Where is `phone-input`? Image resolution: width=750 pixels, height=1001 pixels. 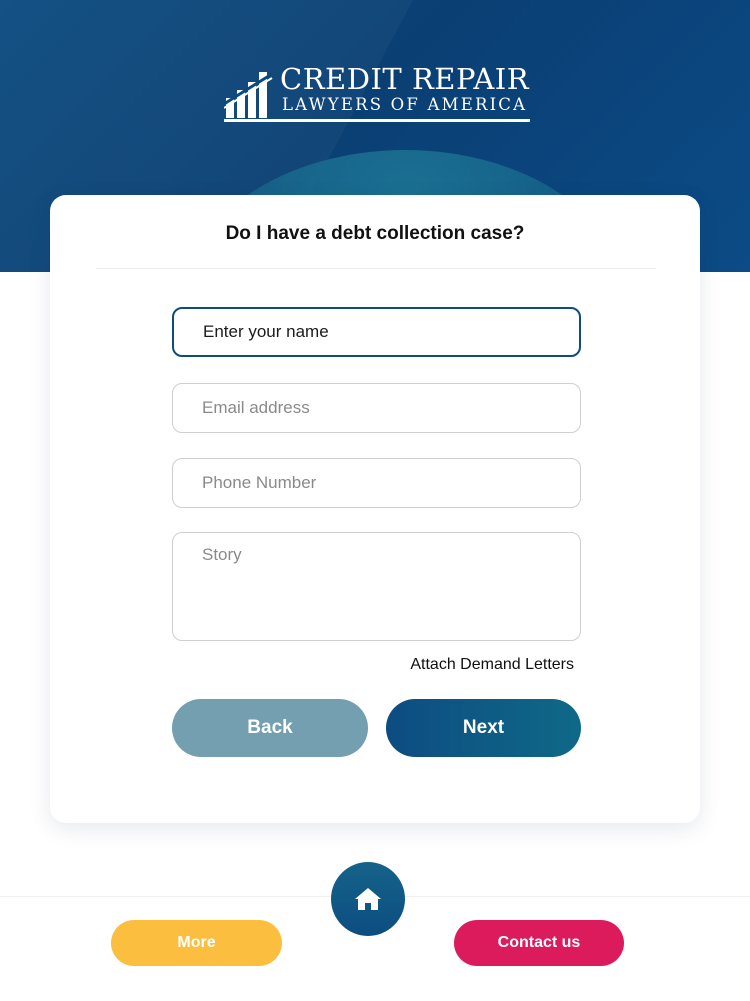
phone-input is located at coordinates (376, 483).